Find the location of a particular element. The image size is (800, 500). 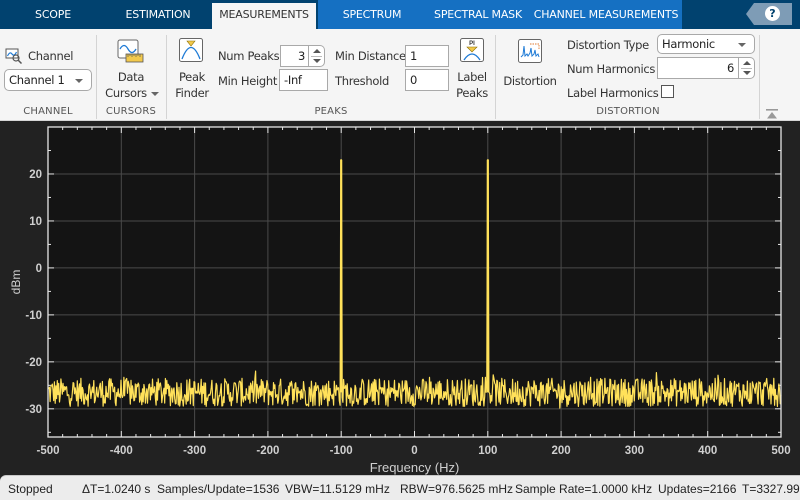

num-harmonics-label: Num Harmonics is located at coordinates (611, 69).